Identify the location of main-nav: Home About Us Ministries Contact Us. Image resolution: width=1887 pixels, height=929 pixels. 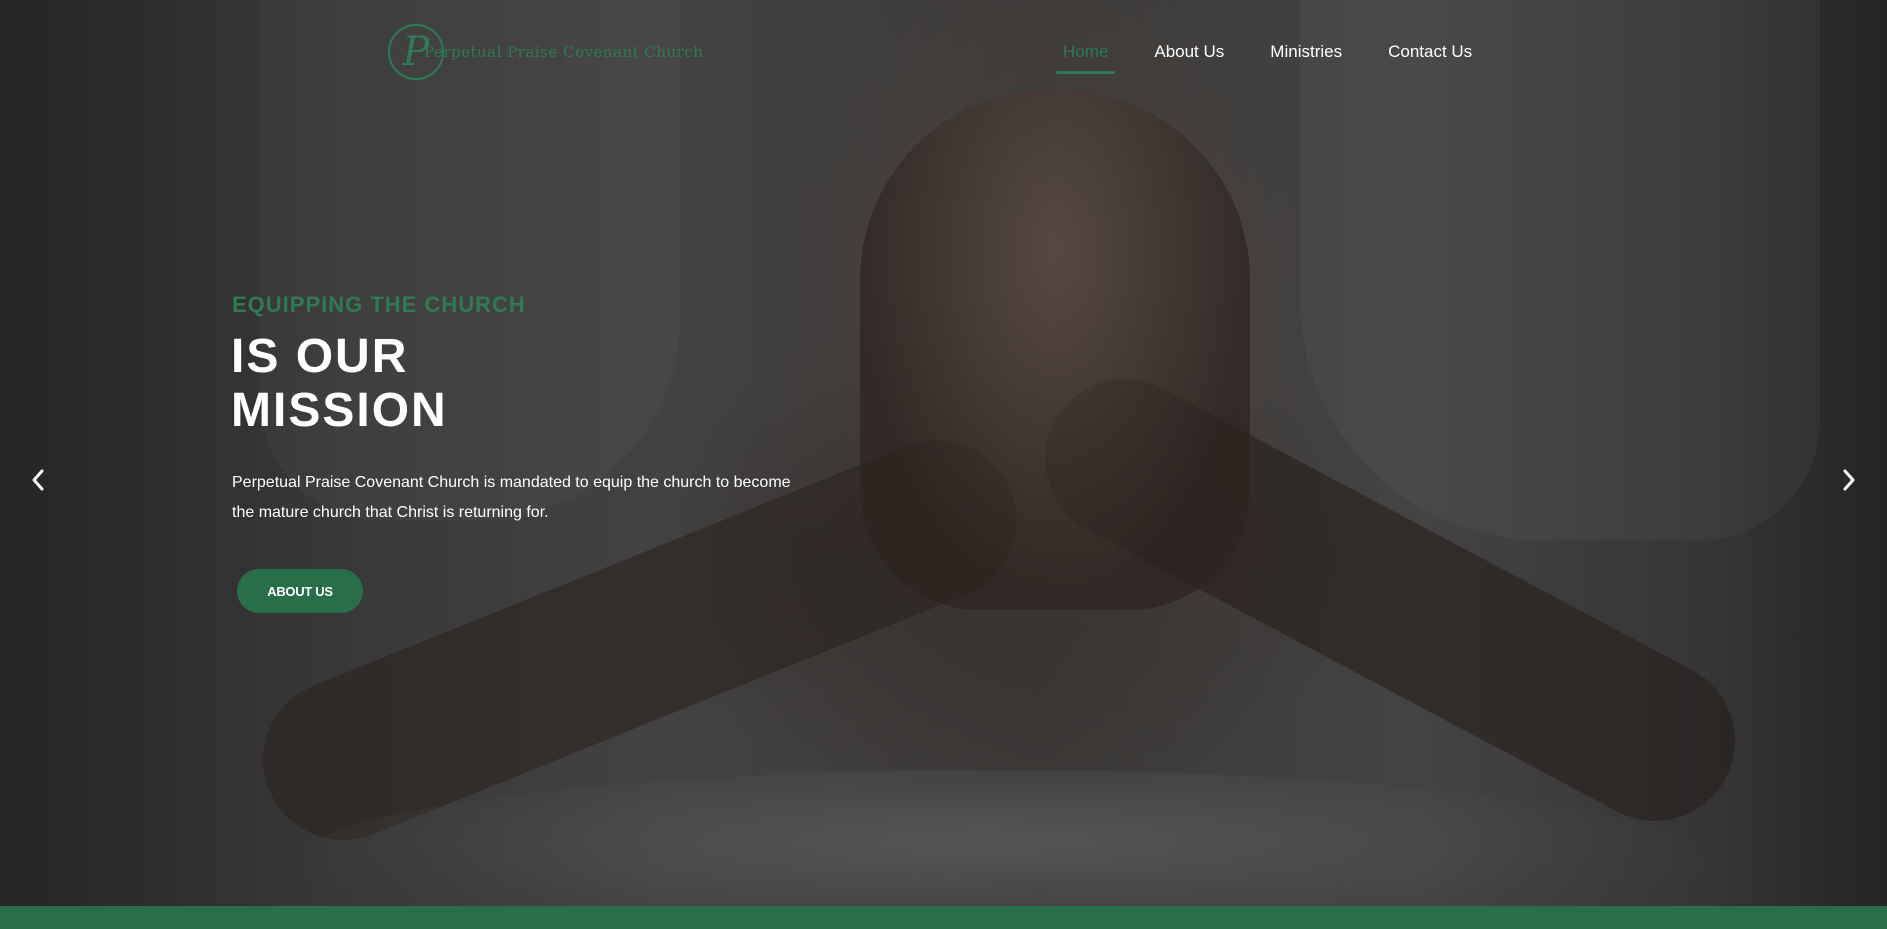
(1267, 57).